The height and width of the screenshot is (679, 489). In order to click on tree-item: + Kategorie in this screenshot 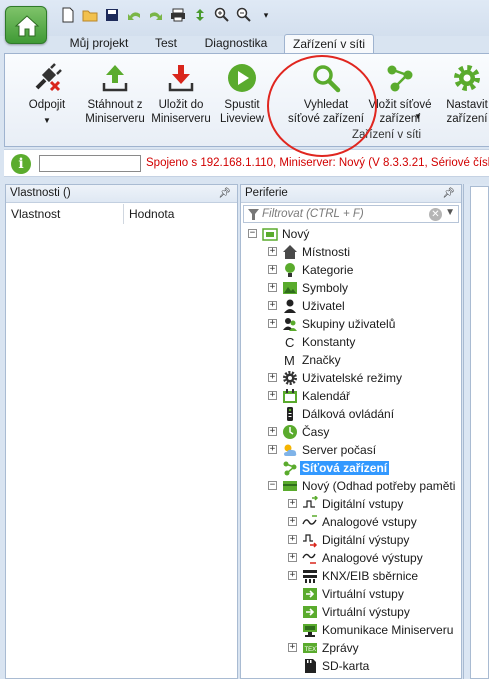, I will do `click(351, 270)`.